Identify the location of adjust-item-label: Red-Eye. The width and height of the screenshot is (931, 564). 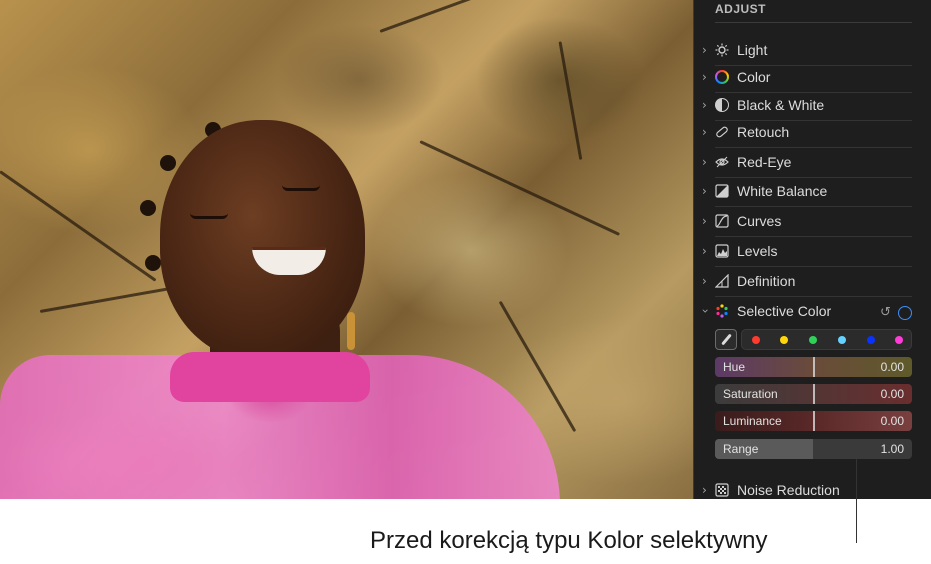
(764, 162).